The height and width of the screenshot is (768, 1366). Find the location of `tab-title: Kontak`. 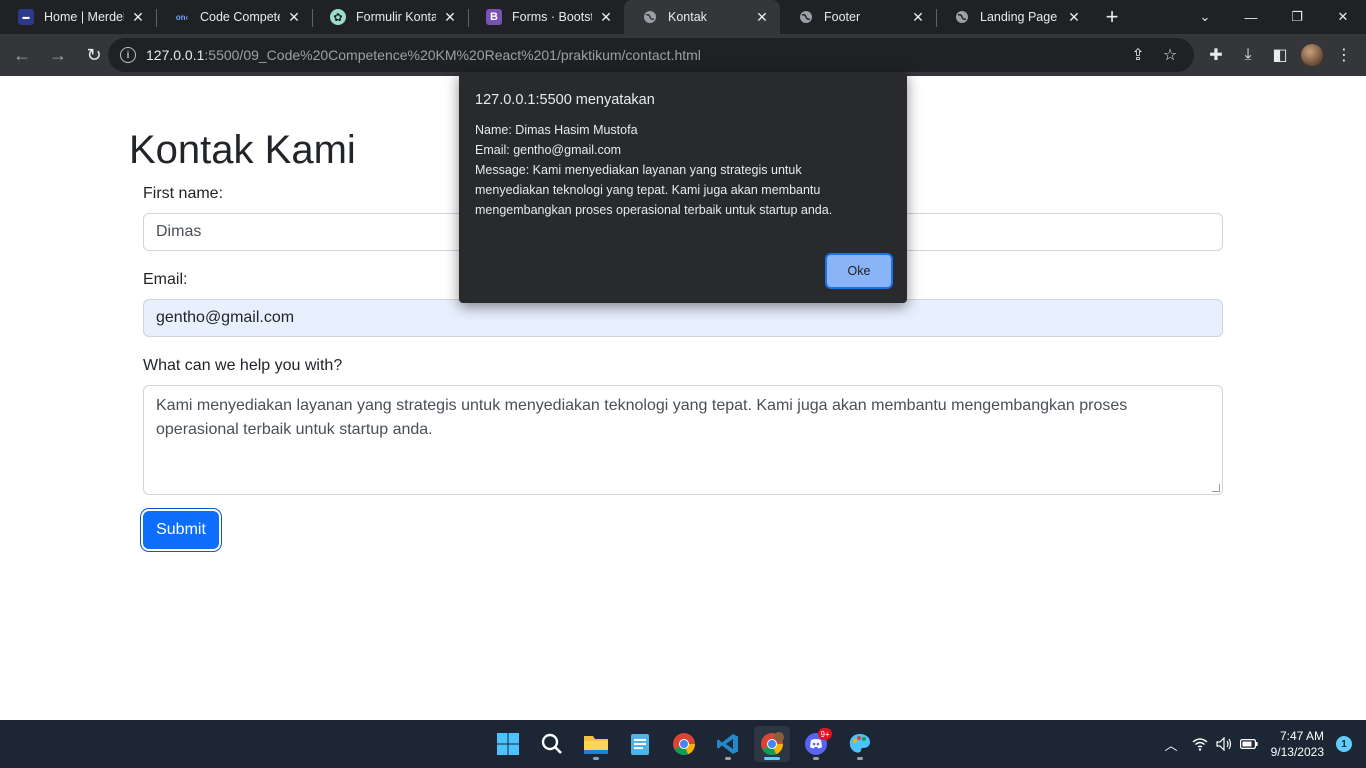

tab-title: Kontak is located at coordinates (687, 17).